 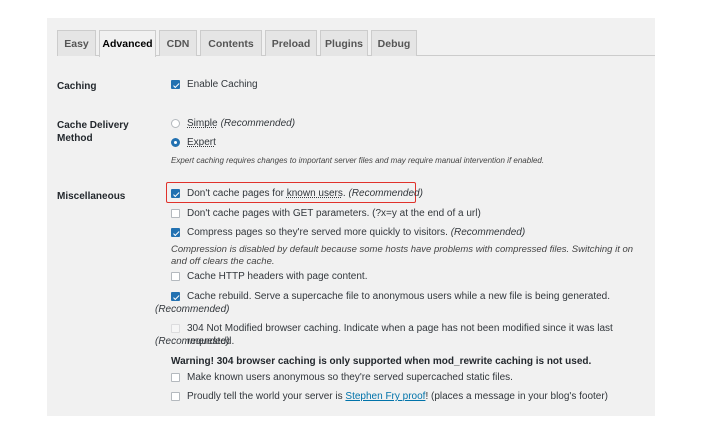 I want to click on simple-radio, so click(x=175, y=123).